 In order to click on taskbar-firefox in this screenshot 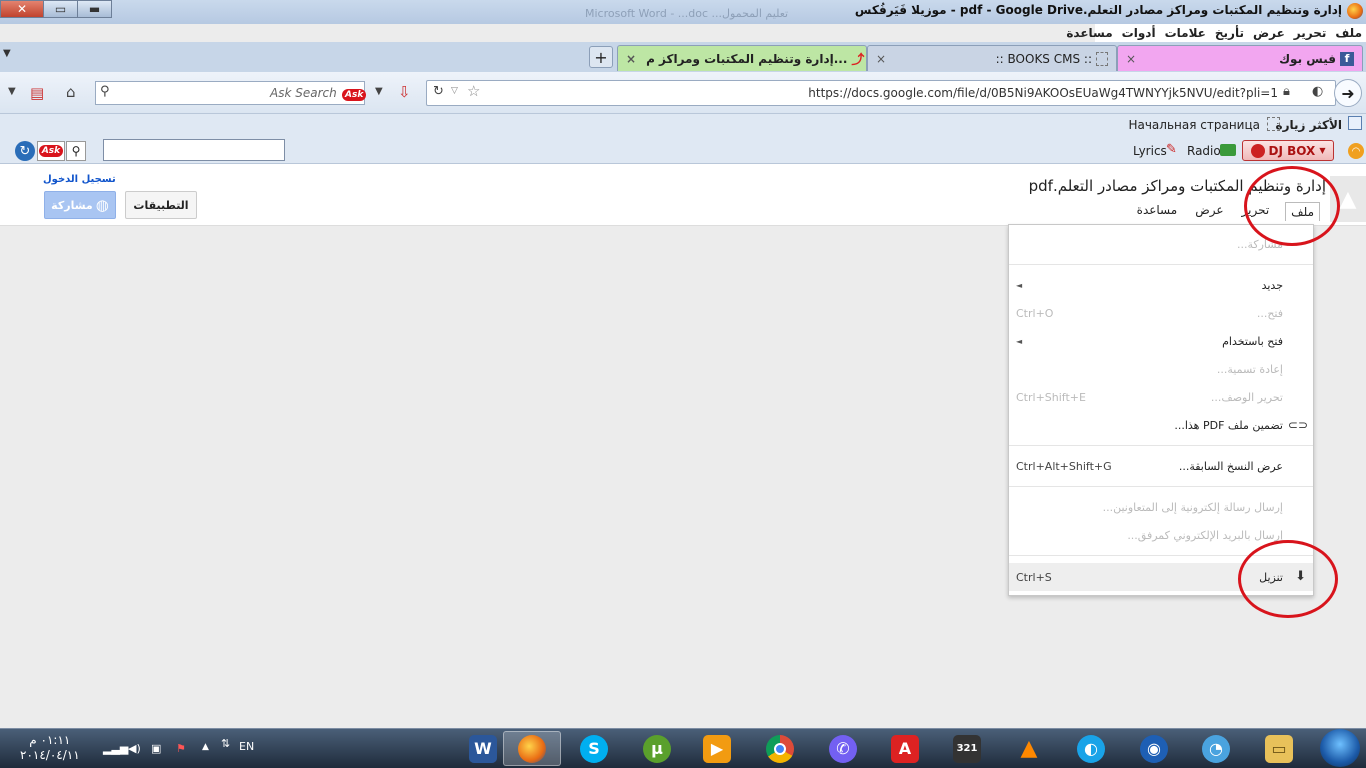, I will do `click(532, 748)`.